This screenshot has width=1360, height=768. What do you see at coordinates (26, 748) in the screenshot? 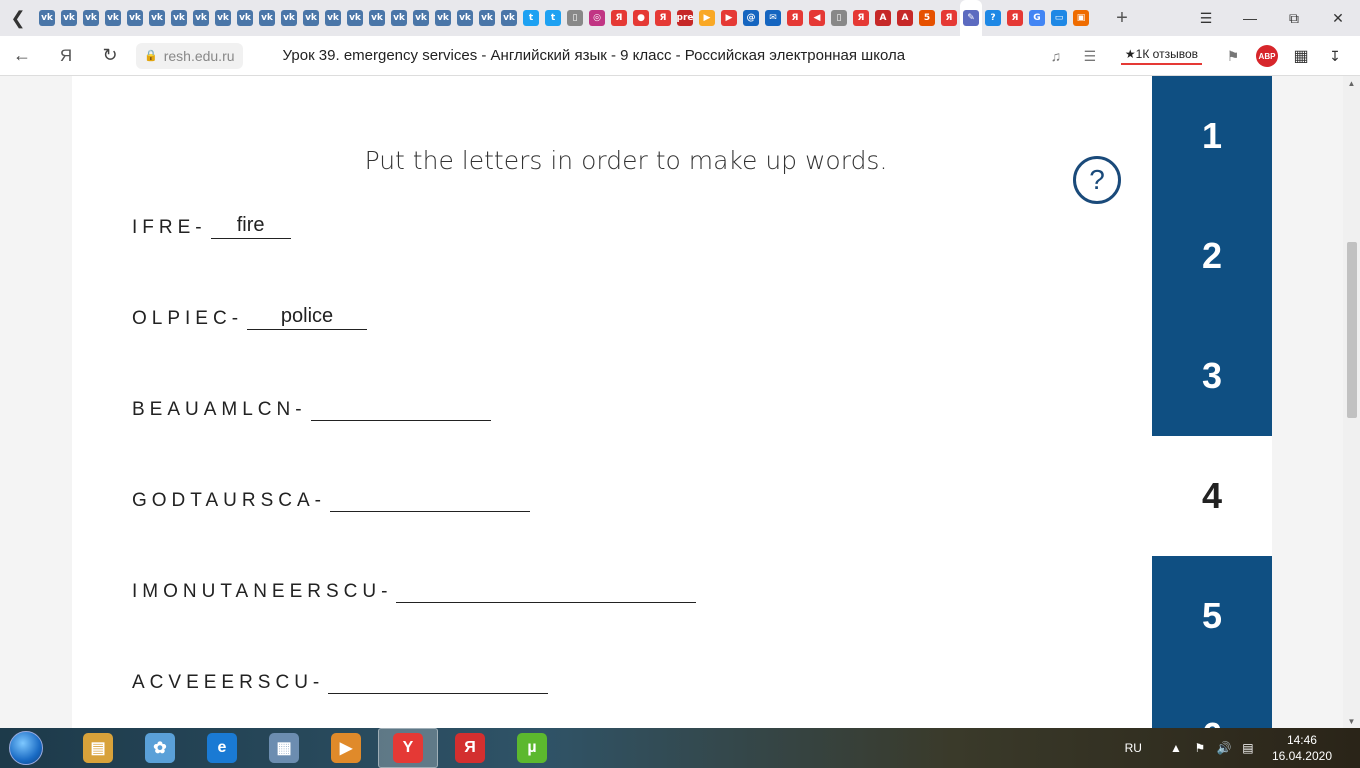
I see `start-button` at bounding box center [26, 748].